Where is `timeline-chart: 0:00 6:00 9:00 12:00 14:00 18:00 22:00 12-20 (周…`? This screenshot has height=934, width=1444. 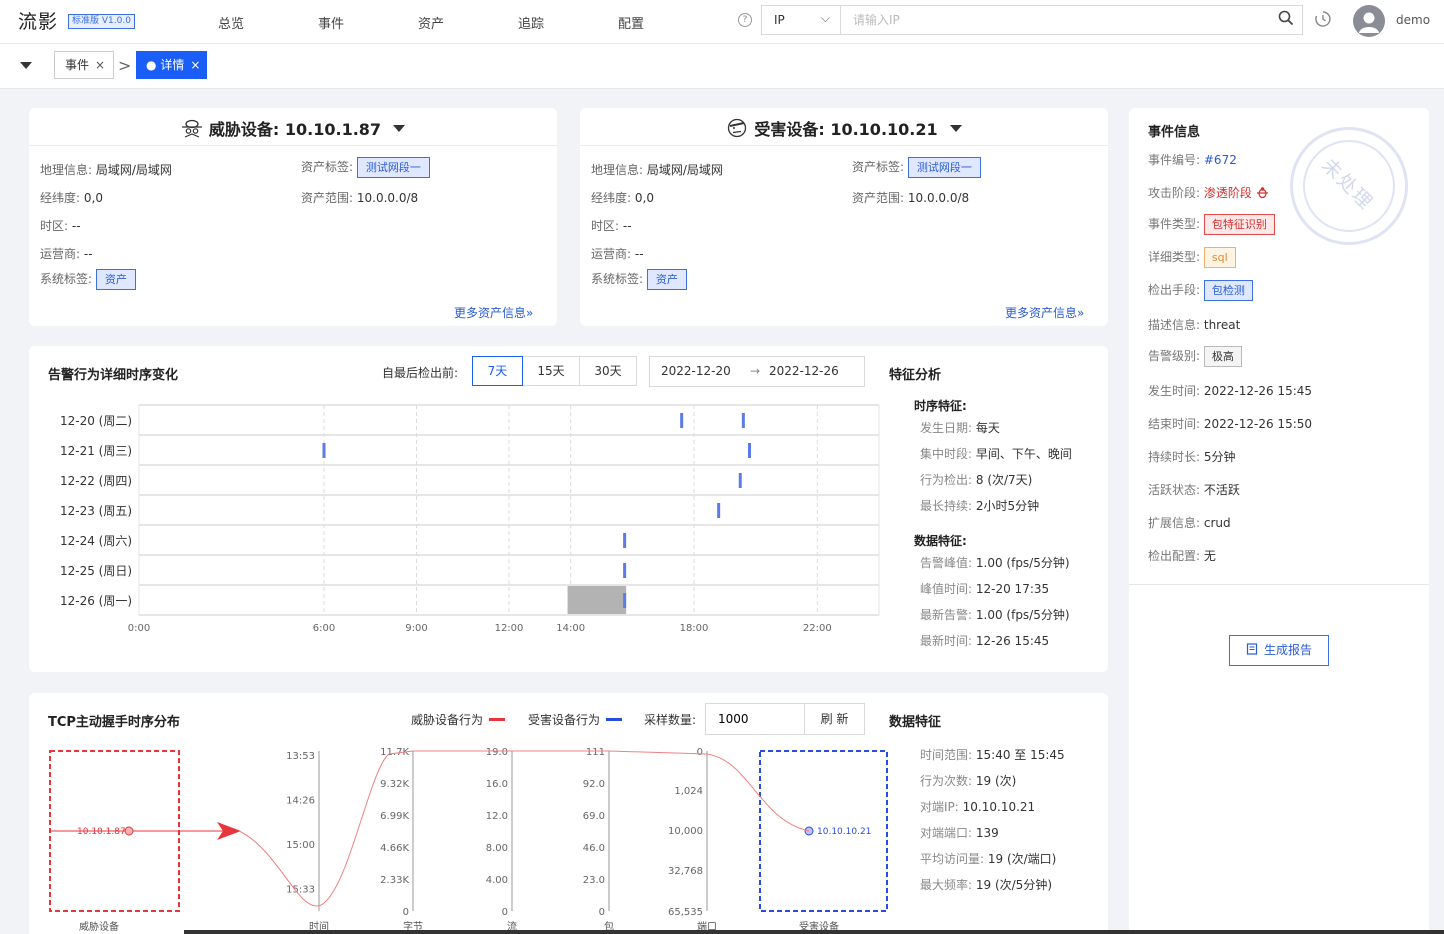
timeline-chart: 0:00 6:00 9:00 12:00 14:00 18:00 22:00 12-20 (周… is located at coordinates (470, 519).